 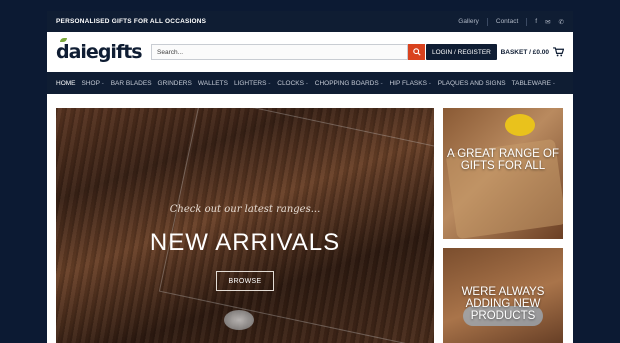 What do you see at coordinates (90, 83) in the screenshot?
I see `nav-item-label: SHOP` at bounding box center [90, 83].